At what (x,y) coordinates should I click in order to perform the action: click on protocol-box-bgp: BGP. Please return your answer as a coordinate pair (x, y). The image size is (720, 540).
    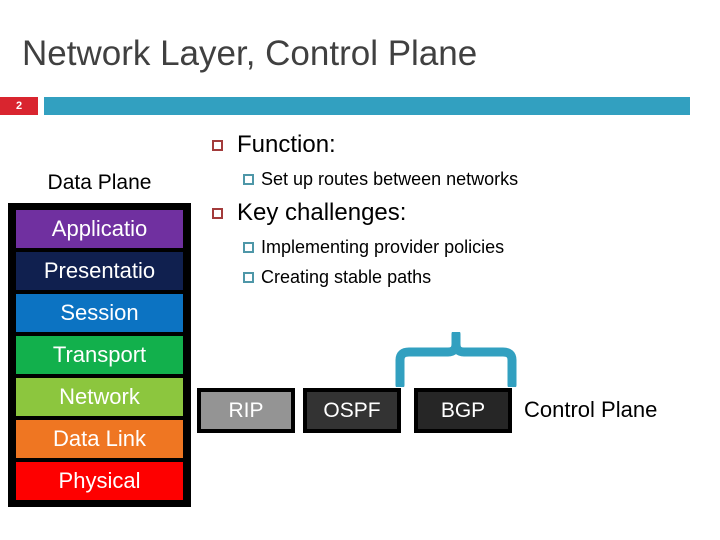
    Looking at the image, I should click on (463, 410).